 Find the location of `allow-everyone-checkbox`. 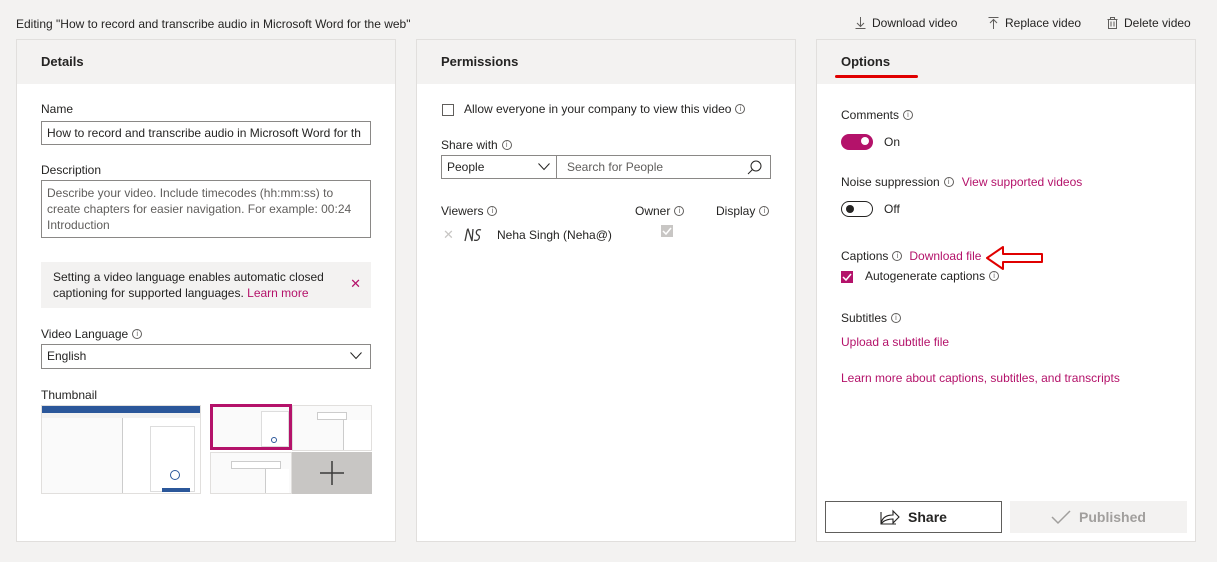

allow-everyone-checkbox is located at coordinates (448, 110).